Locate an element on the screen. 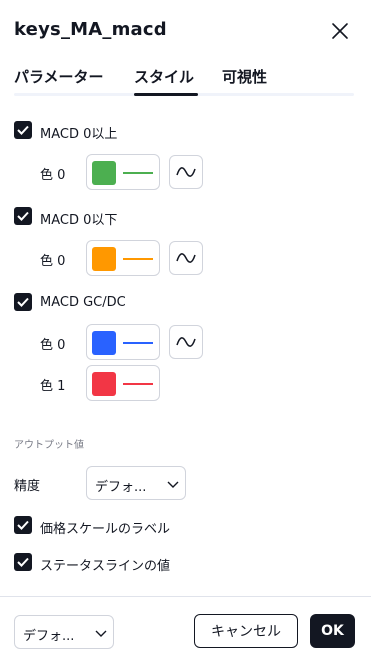 This screenshot has height=659, width=371. tab-parameters: パラメーター is located at coordinates (59, 76).